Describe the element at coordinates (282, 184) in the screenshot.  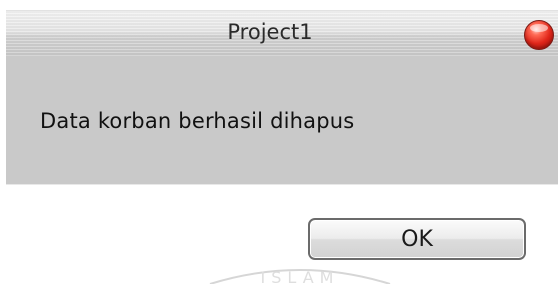
I see `divider` at that location.